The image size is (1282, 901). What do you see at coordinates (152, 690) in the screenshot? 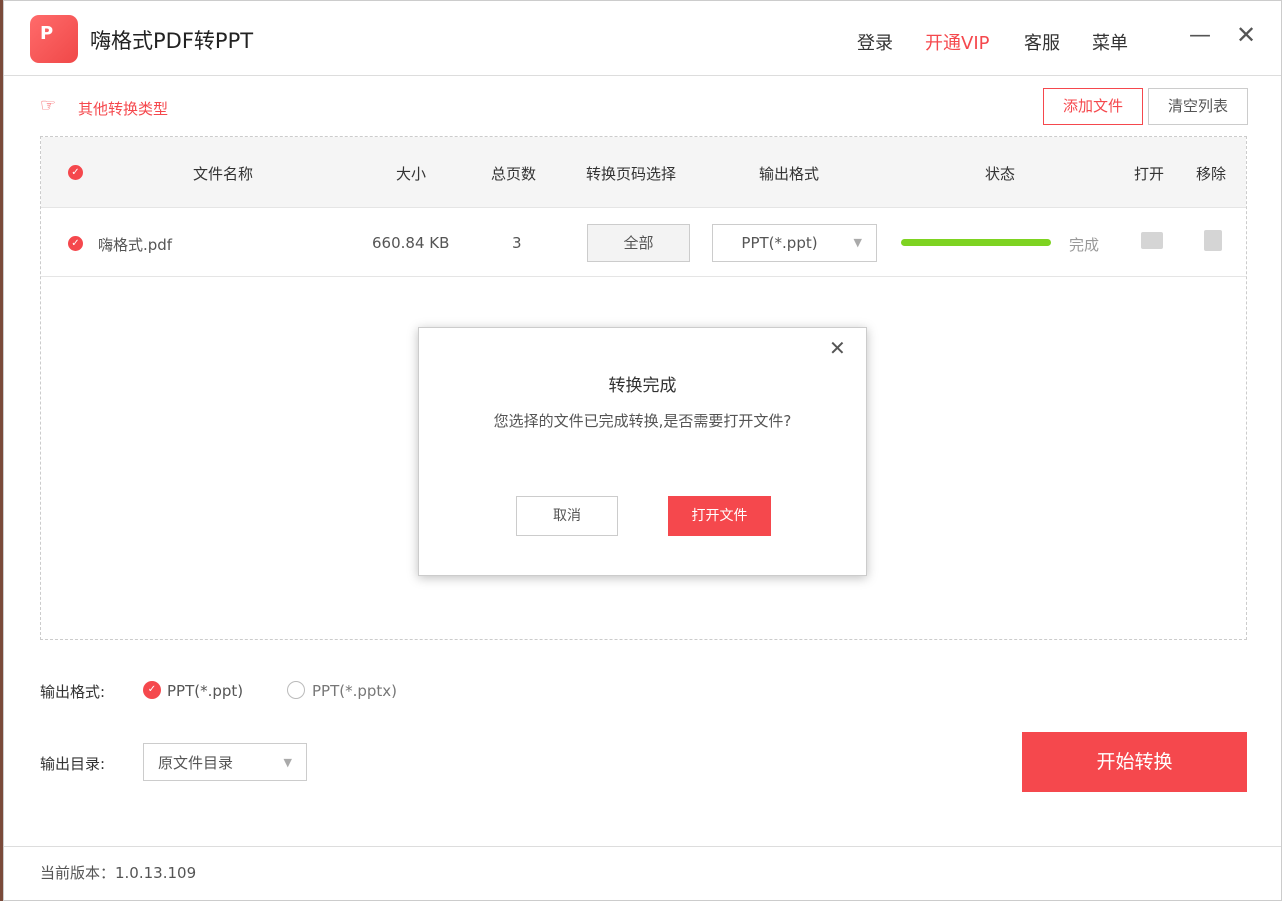
I see `radio-ppt: ✓` at bounding box center [152, 690].